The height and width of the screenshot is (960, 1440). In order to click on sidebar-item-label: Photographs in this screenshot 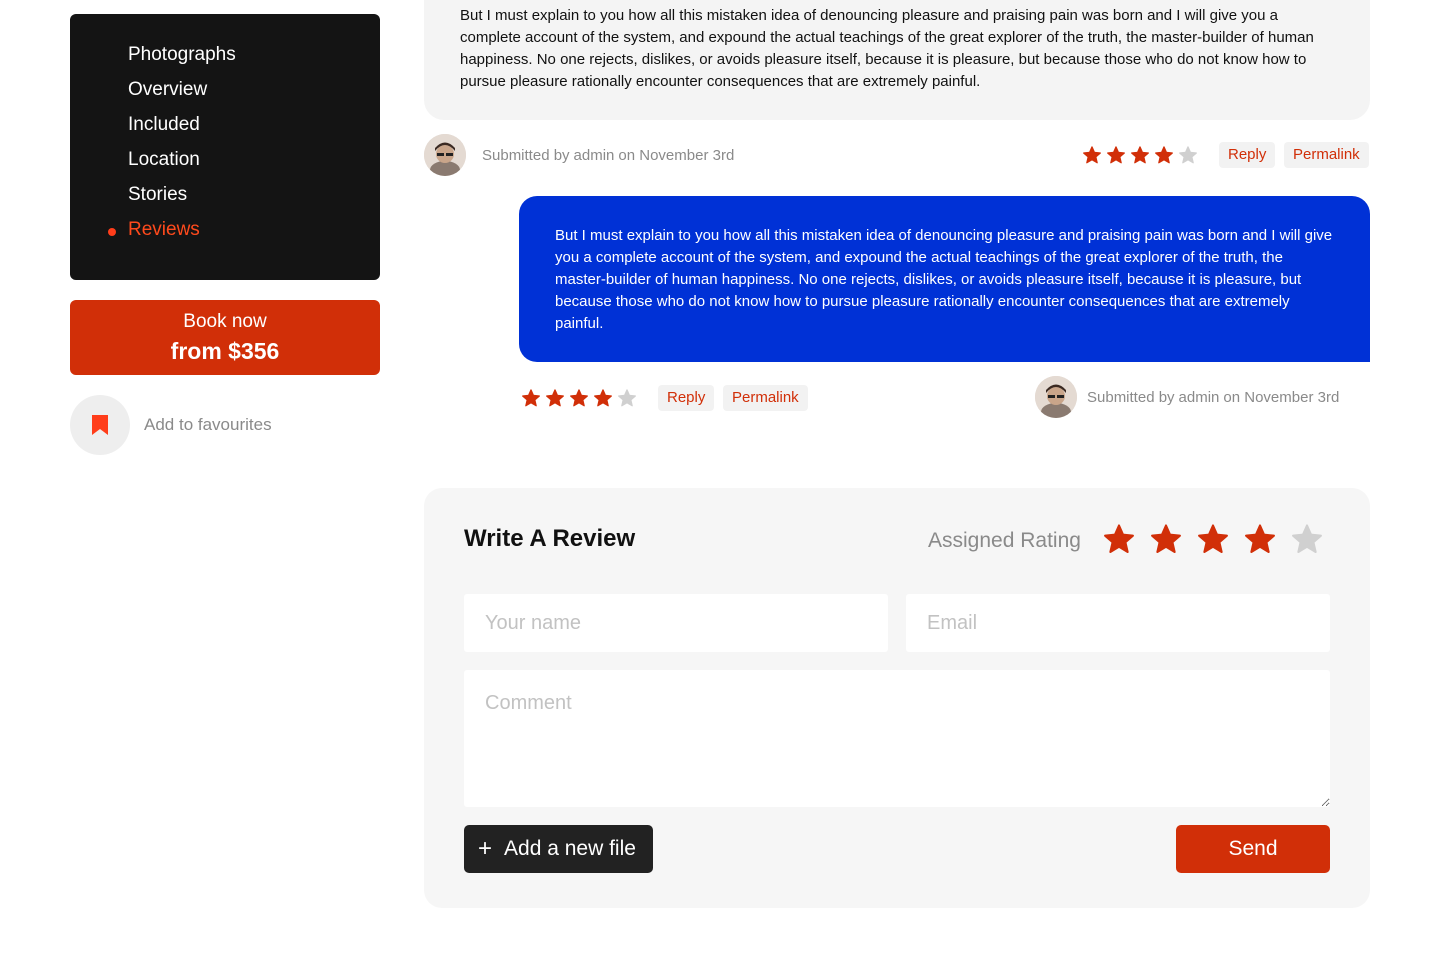, I will do `click(182, 54)`.